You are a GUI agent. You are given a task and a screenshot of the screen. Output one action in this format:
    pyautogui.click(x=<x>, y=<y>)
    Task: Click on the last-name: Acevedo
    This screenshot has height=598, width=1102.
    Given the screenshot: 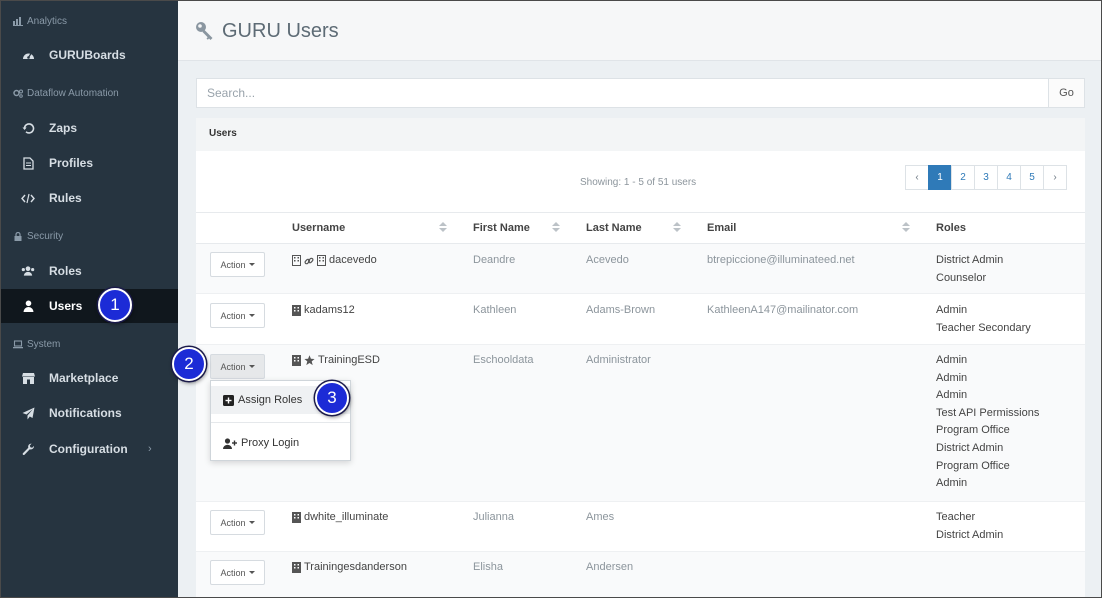 What is the action you would take?
    pyautogui.click(x=607, y=260)
    